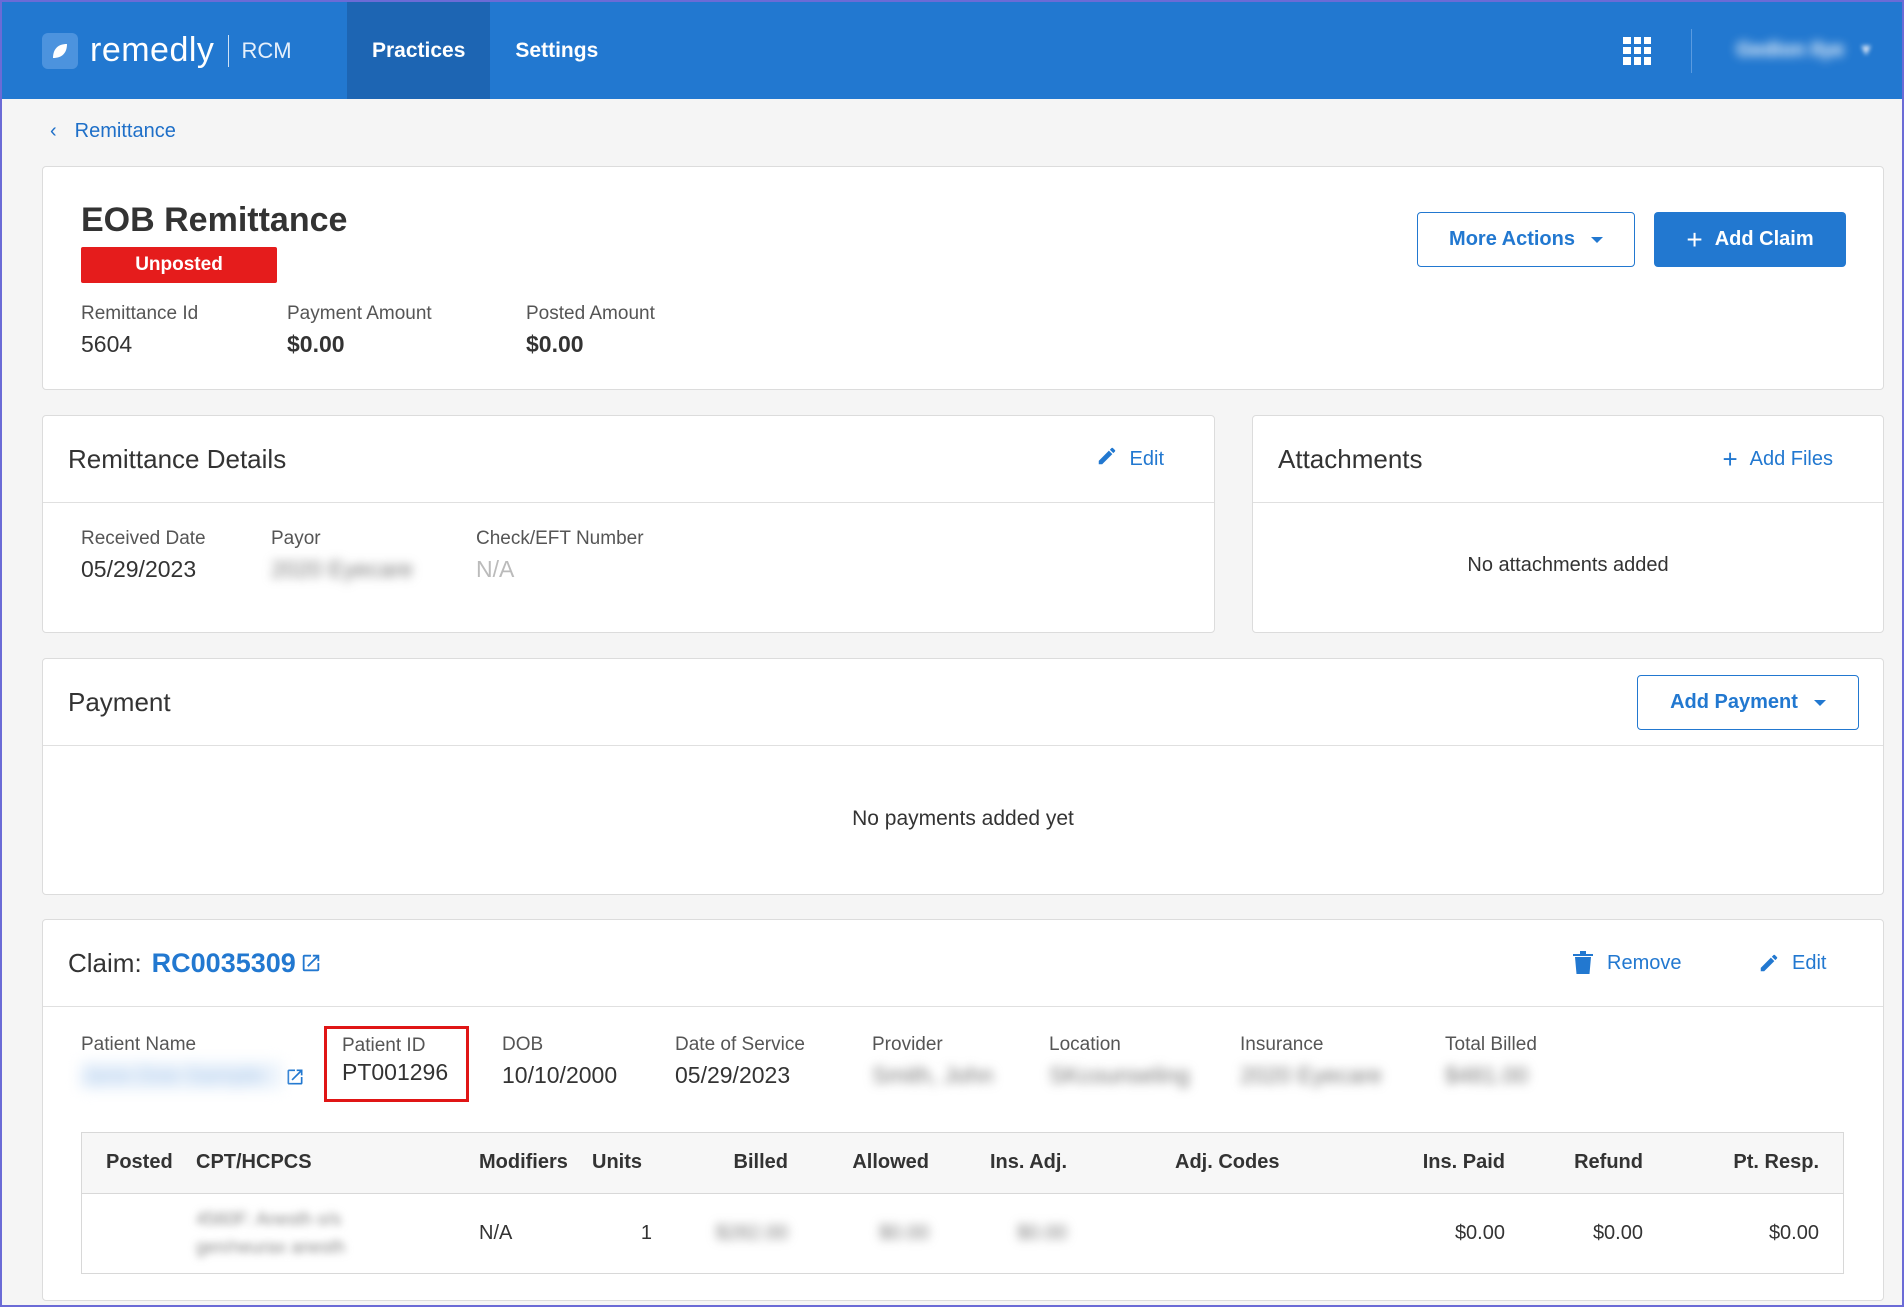 The image size is (1904, 1307). Describe the element at coordinates (963, 818) in the screenshot. I see `payment-empty-message: No payments added yet` at that location.